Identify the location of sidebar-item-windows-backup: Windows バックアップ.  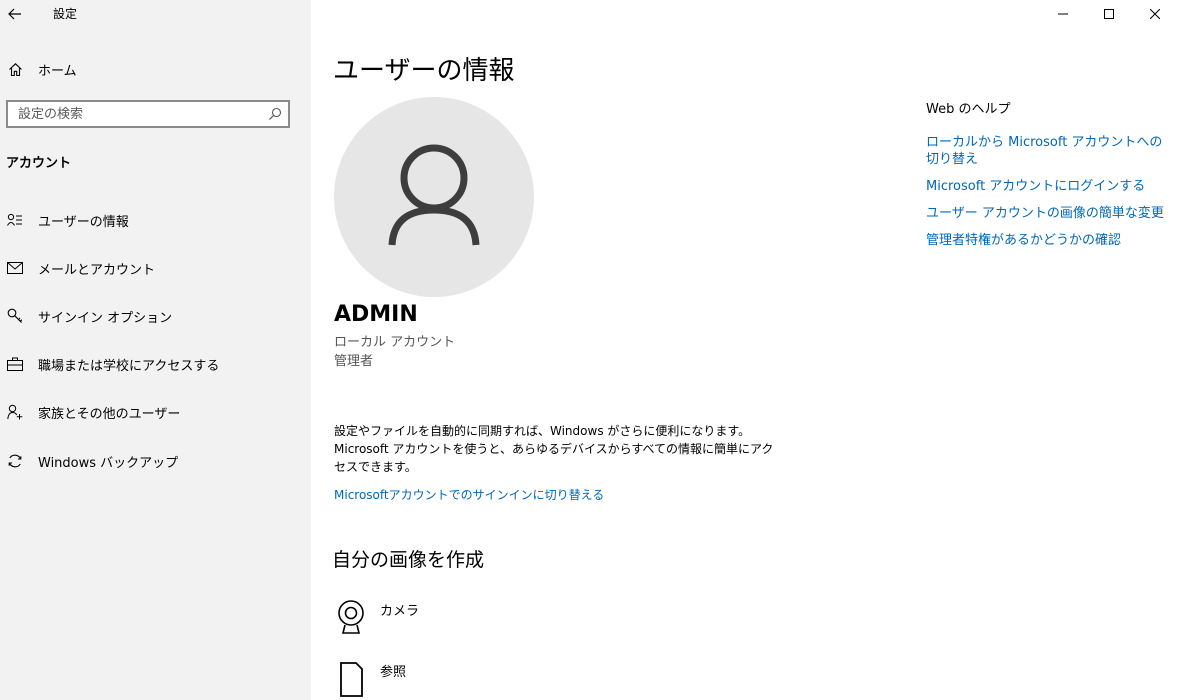
(155, 461).